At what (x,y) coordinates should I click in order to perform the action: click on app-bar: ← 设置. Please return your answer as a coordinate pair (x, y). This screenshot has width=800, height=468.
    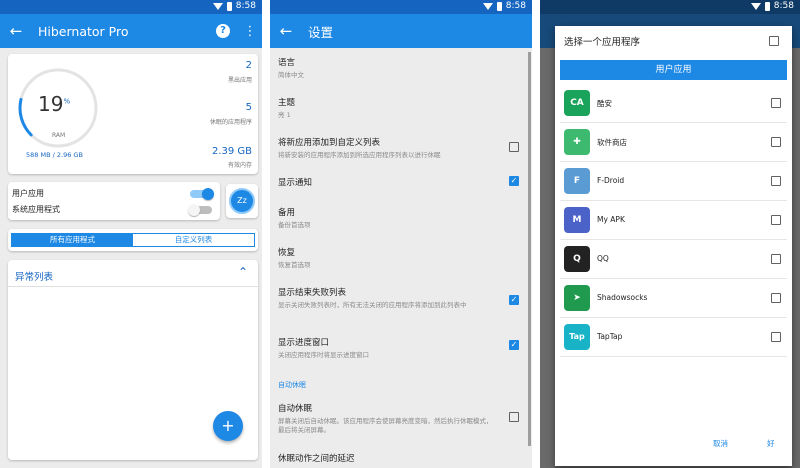
    Looking at the image, I should click on (401, 31).